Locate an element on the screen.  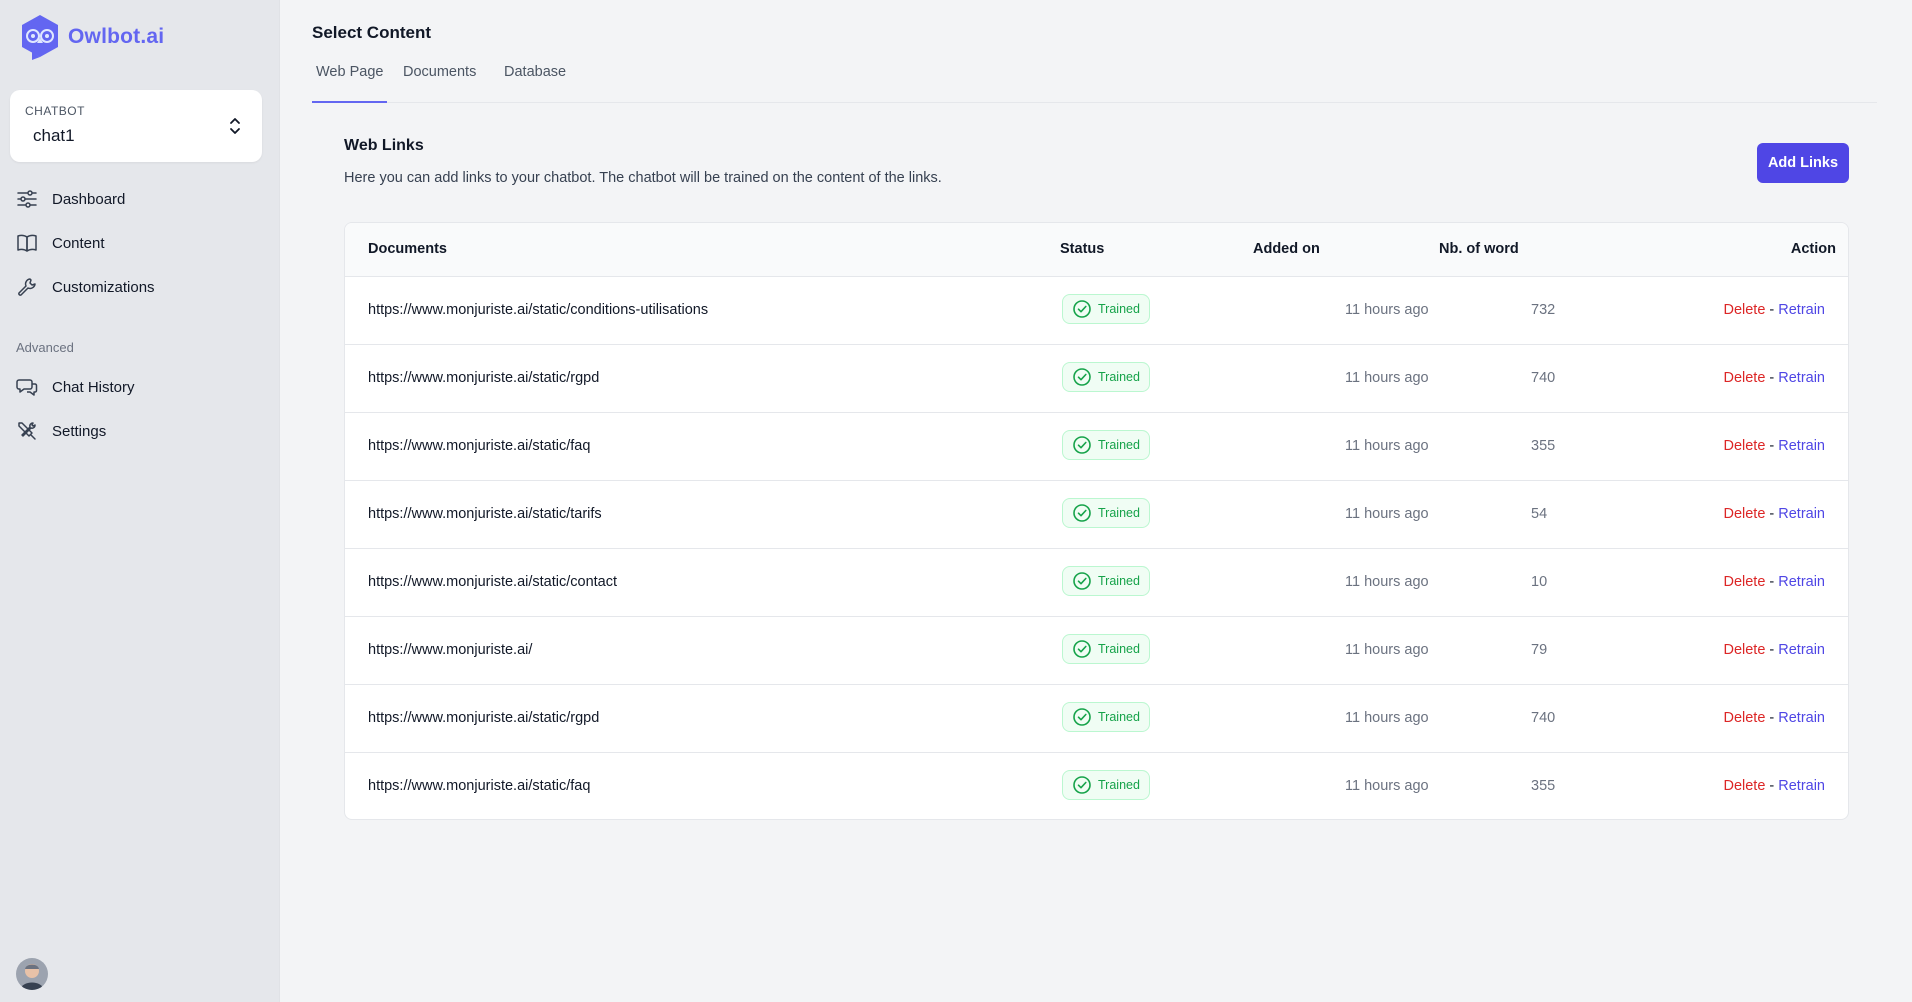
document-url: https://www.monjuriste.ai/ is located at coordinates (450, 650).